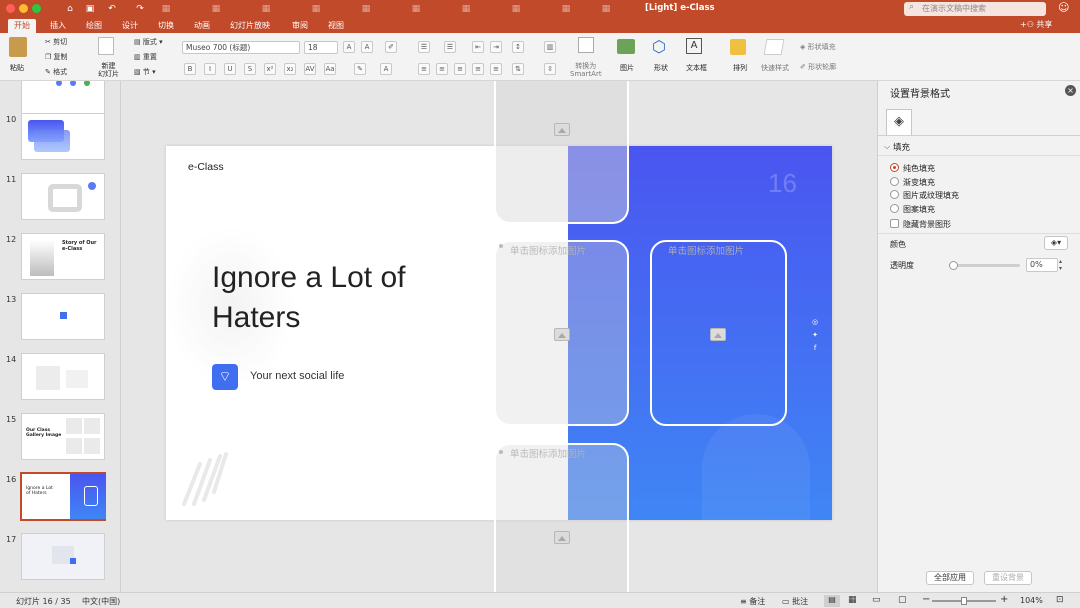  I want to click on search-input: 在演示文稿中搜索, so click(975, 9).